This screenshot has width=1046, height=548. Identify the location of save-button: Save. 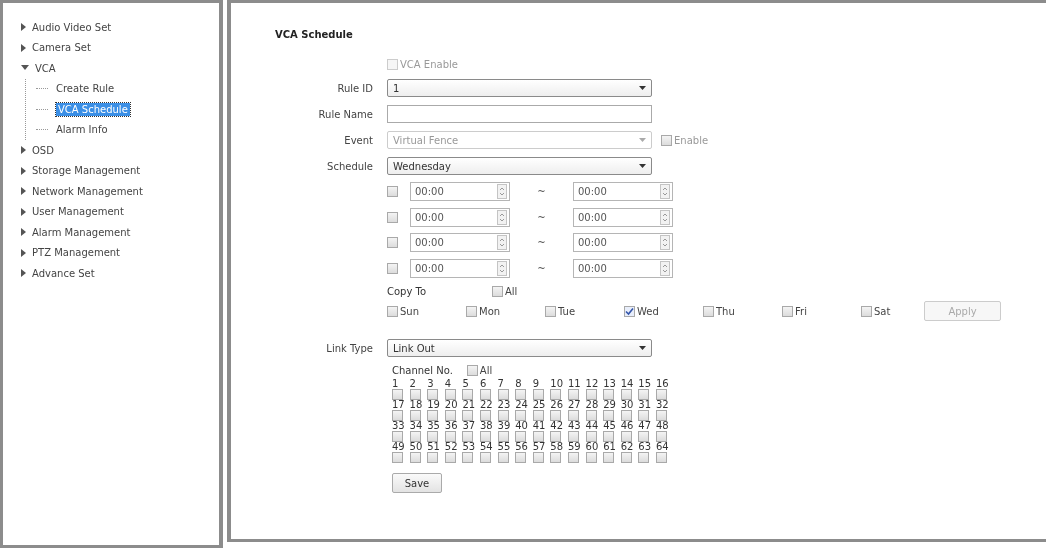
(417, 483).